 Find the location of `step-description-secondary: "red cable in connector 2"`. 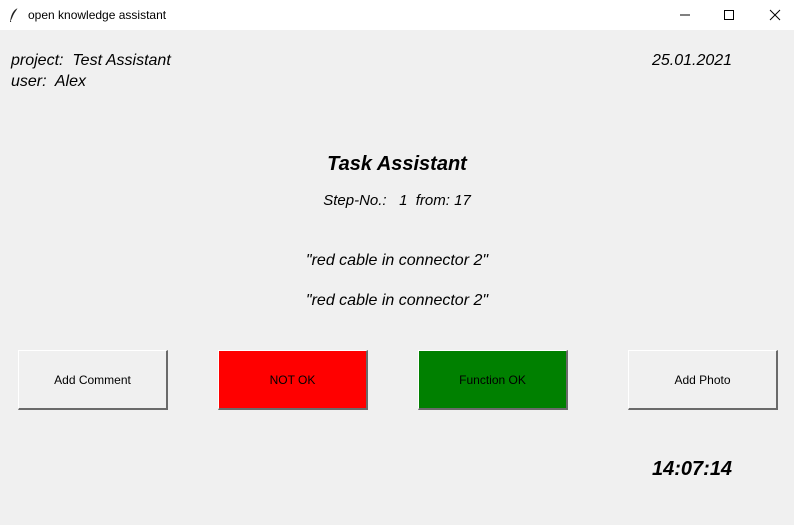

step-description-secondary: "red cable in connector 2" is located at coordinates (397, 300).